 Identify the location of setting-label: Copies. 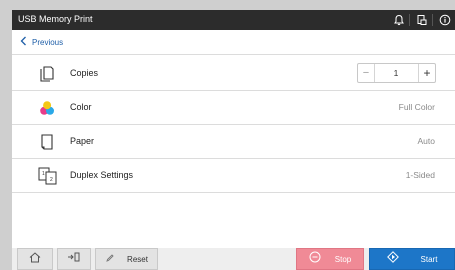
(84, 73).